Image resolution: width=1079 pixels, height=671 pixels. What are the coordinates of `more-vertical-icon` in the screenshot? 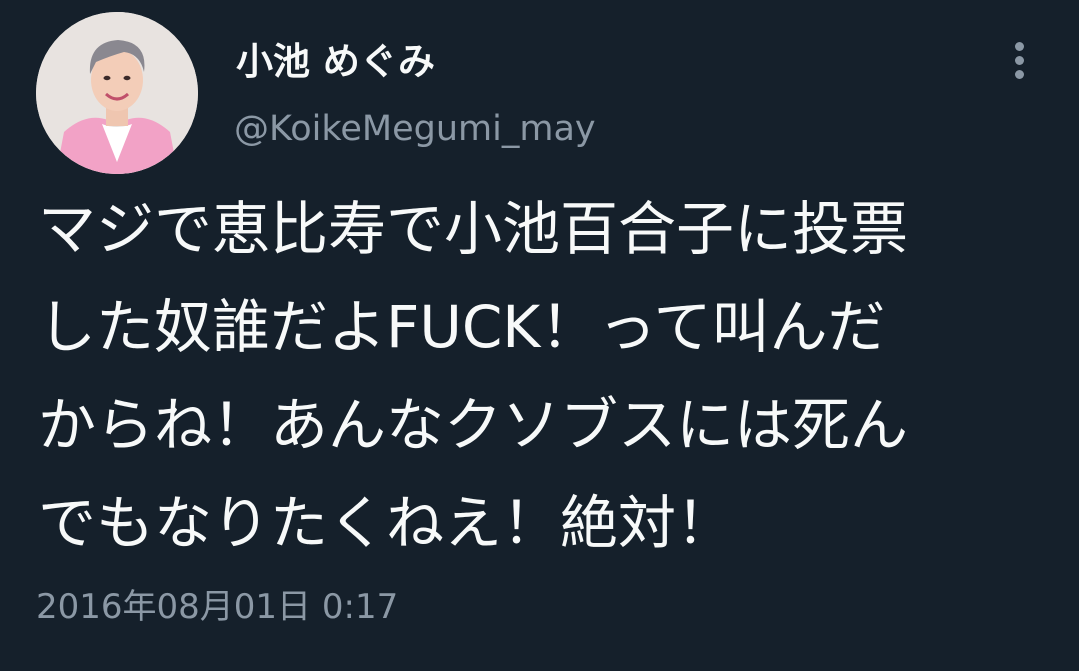 It's located at (1020, 60).